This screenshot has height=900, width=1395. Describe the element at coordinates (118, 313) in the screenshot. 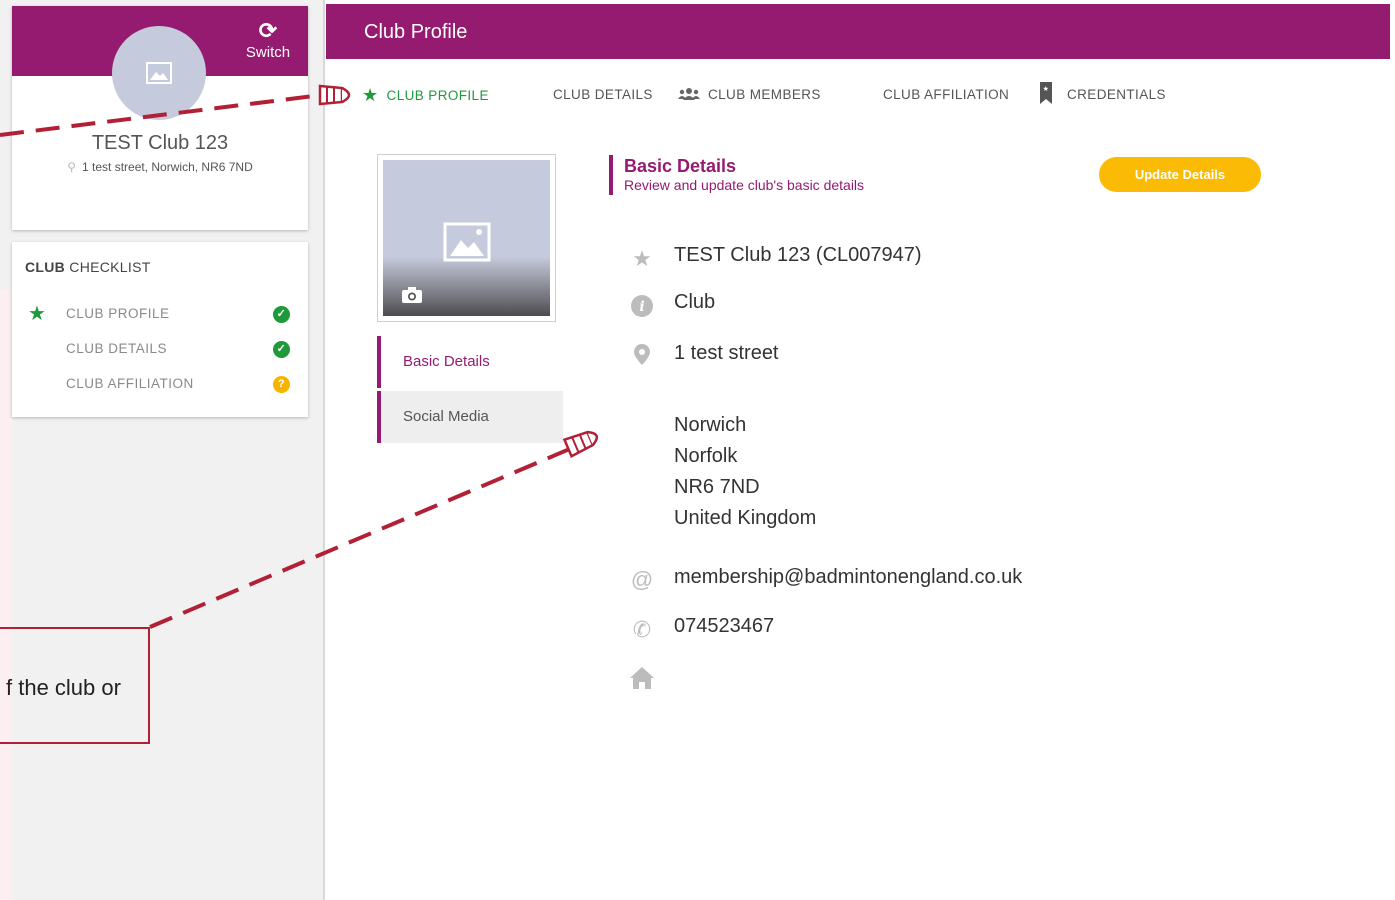

I see `checklist-item-label: CLUB PROFILE` at that location.